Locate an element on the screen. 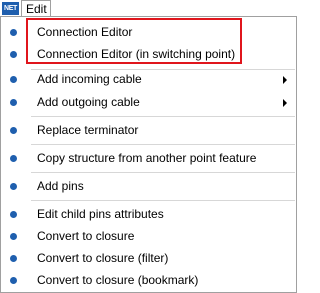 The image size is (320, 293). menu-item-convert-to-closure: Convert to closure is located at coordinates (148, 236).